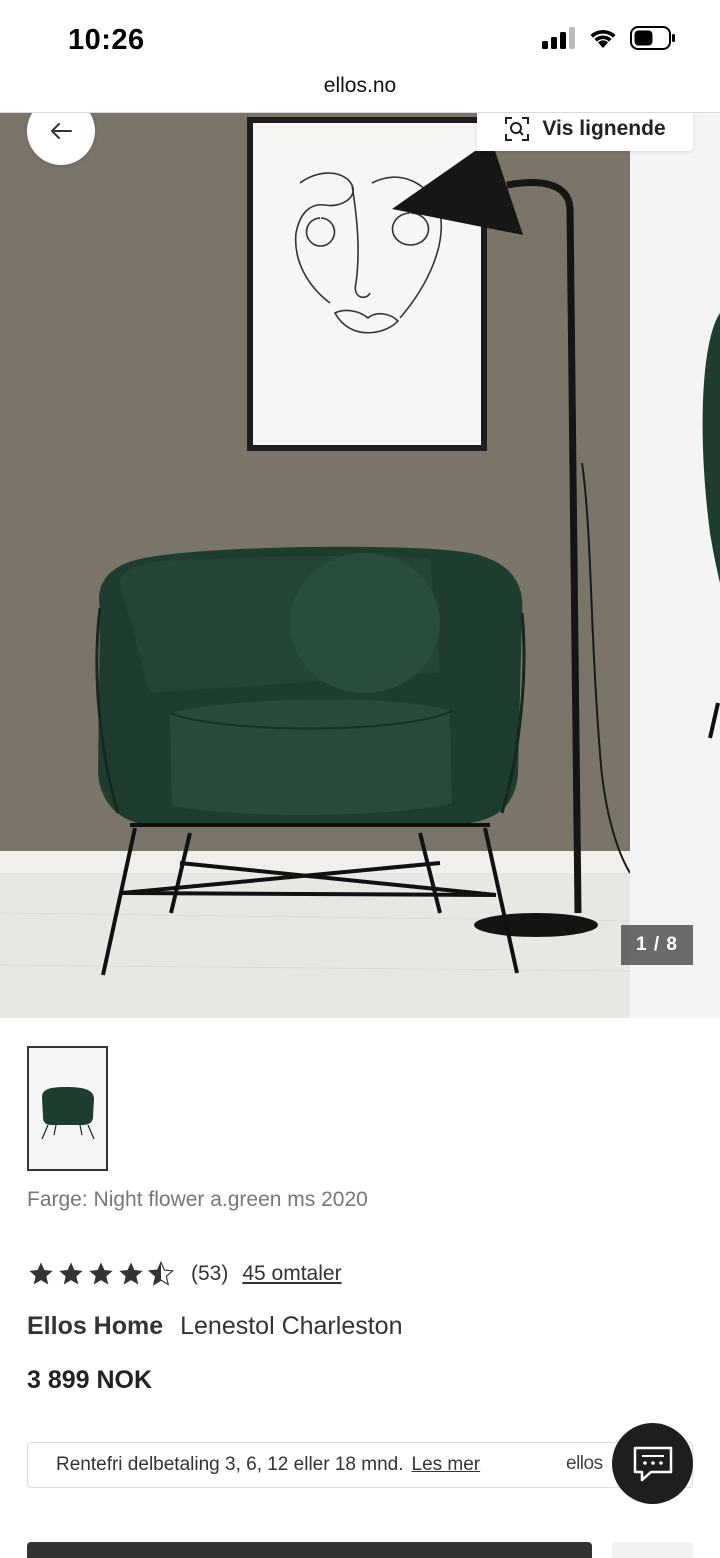 The height and width of the screenshot is (1558, 720). What do you see at coordinates (210, 1273) in the screenshot?
I see `rating-count: (53)` at bounding box center [210, 1273].